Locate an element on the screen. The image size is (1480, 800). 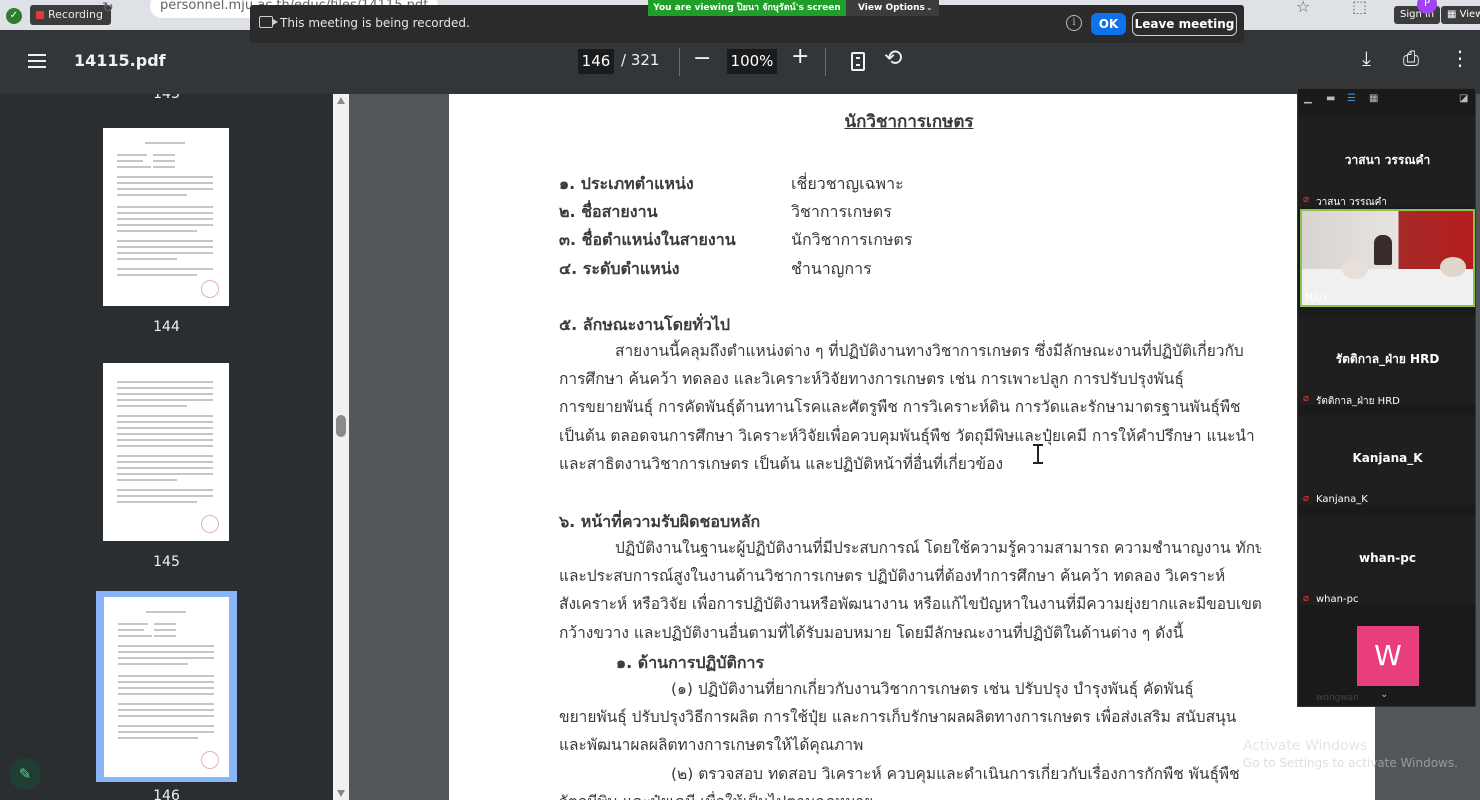
participant-name: wongwan is located at coordinates (1337, 698).